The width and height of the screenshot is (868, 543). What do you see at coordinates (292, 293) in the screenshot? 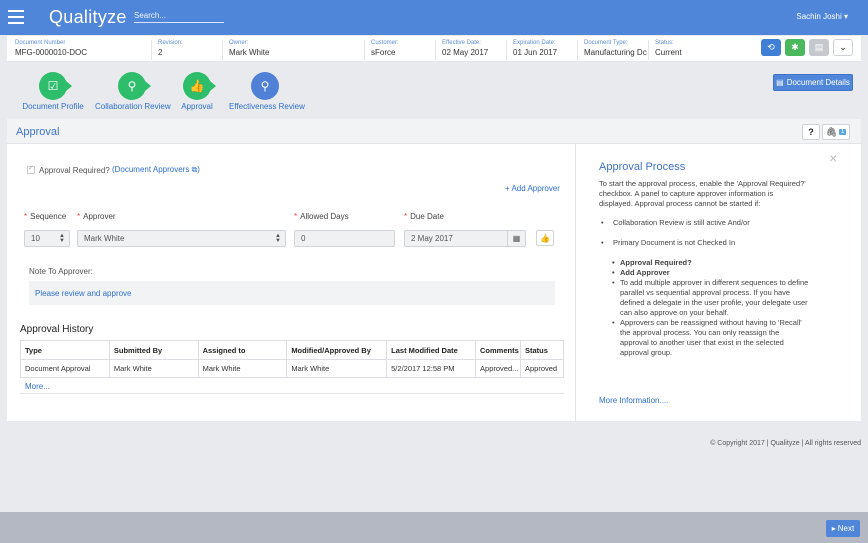
I see `note-to-approver-field: Please review and approve` at bounding box center [292, 293].